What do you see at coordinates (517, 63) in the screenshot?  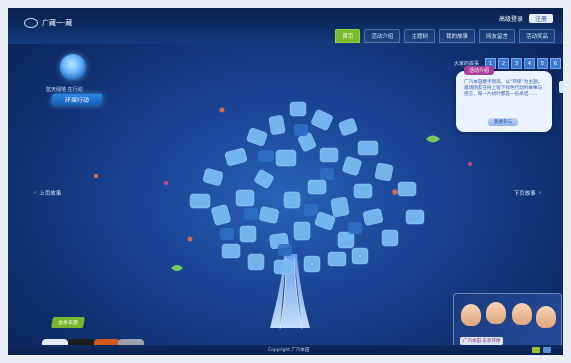 I see `page-button-3: 3` at bounding box center [517, 63].